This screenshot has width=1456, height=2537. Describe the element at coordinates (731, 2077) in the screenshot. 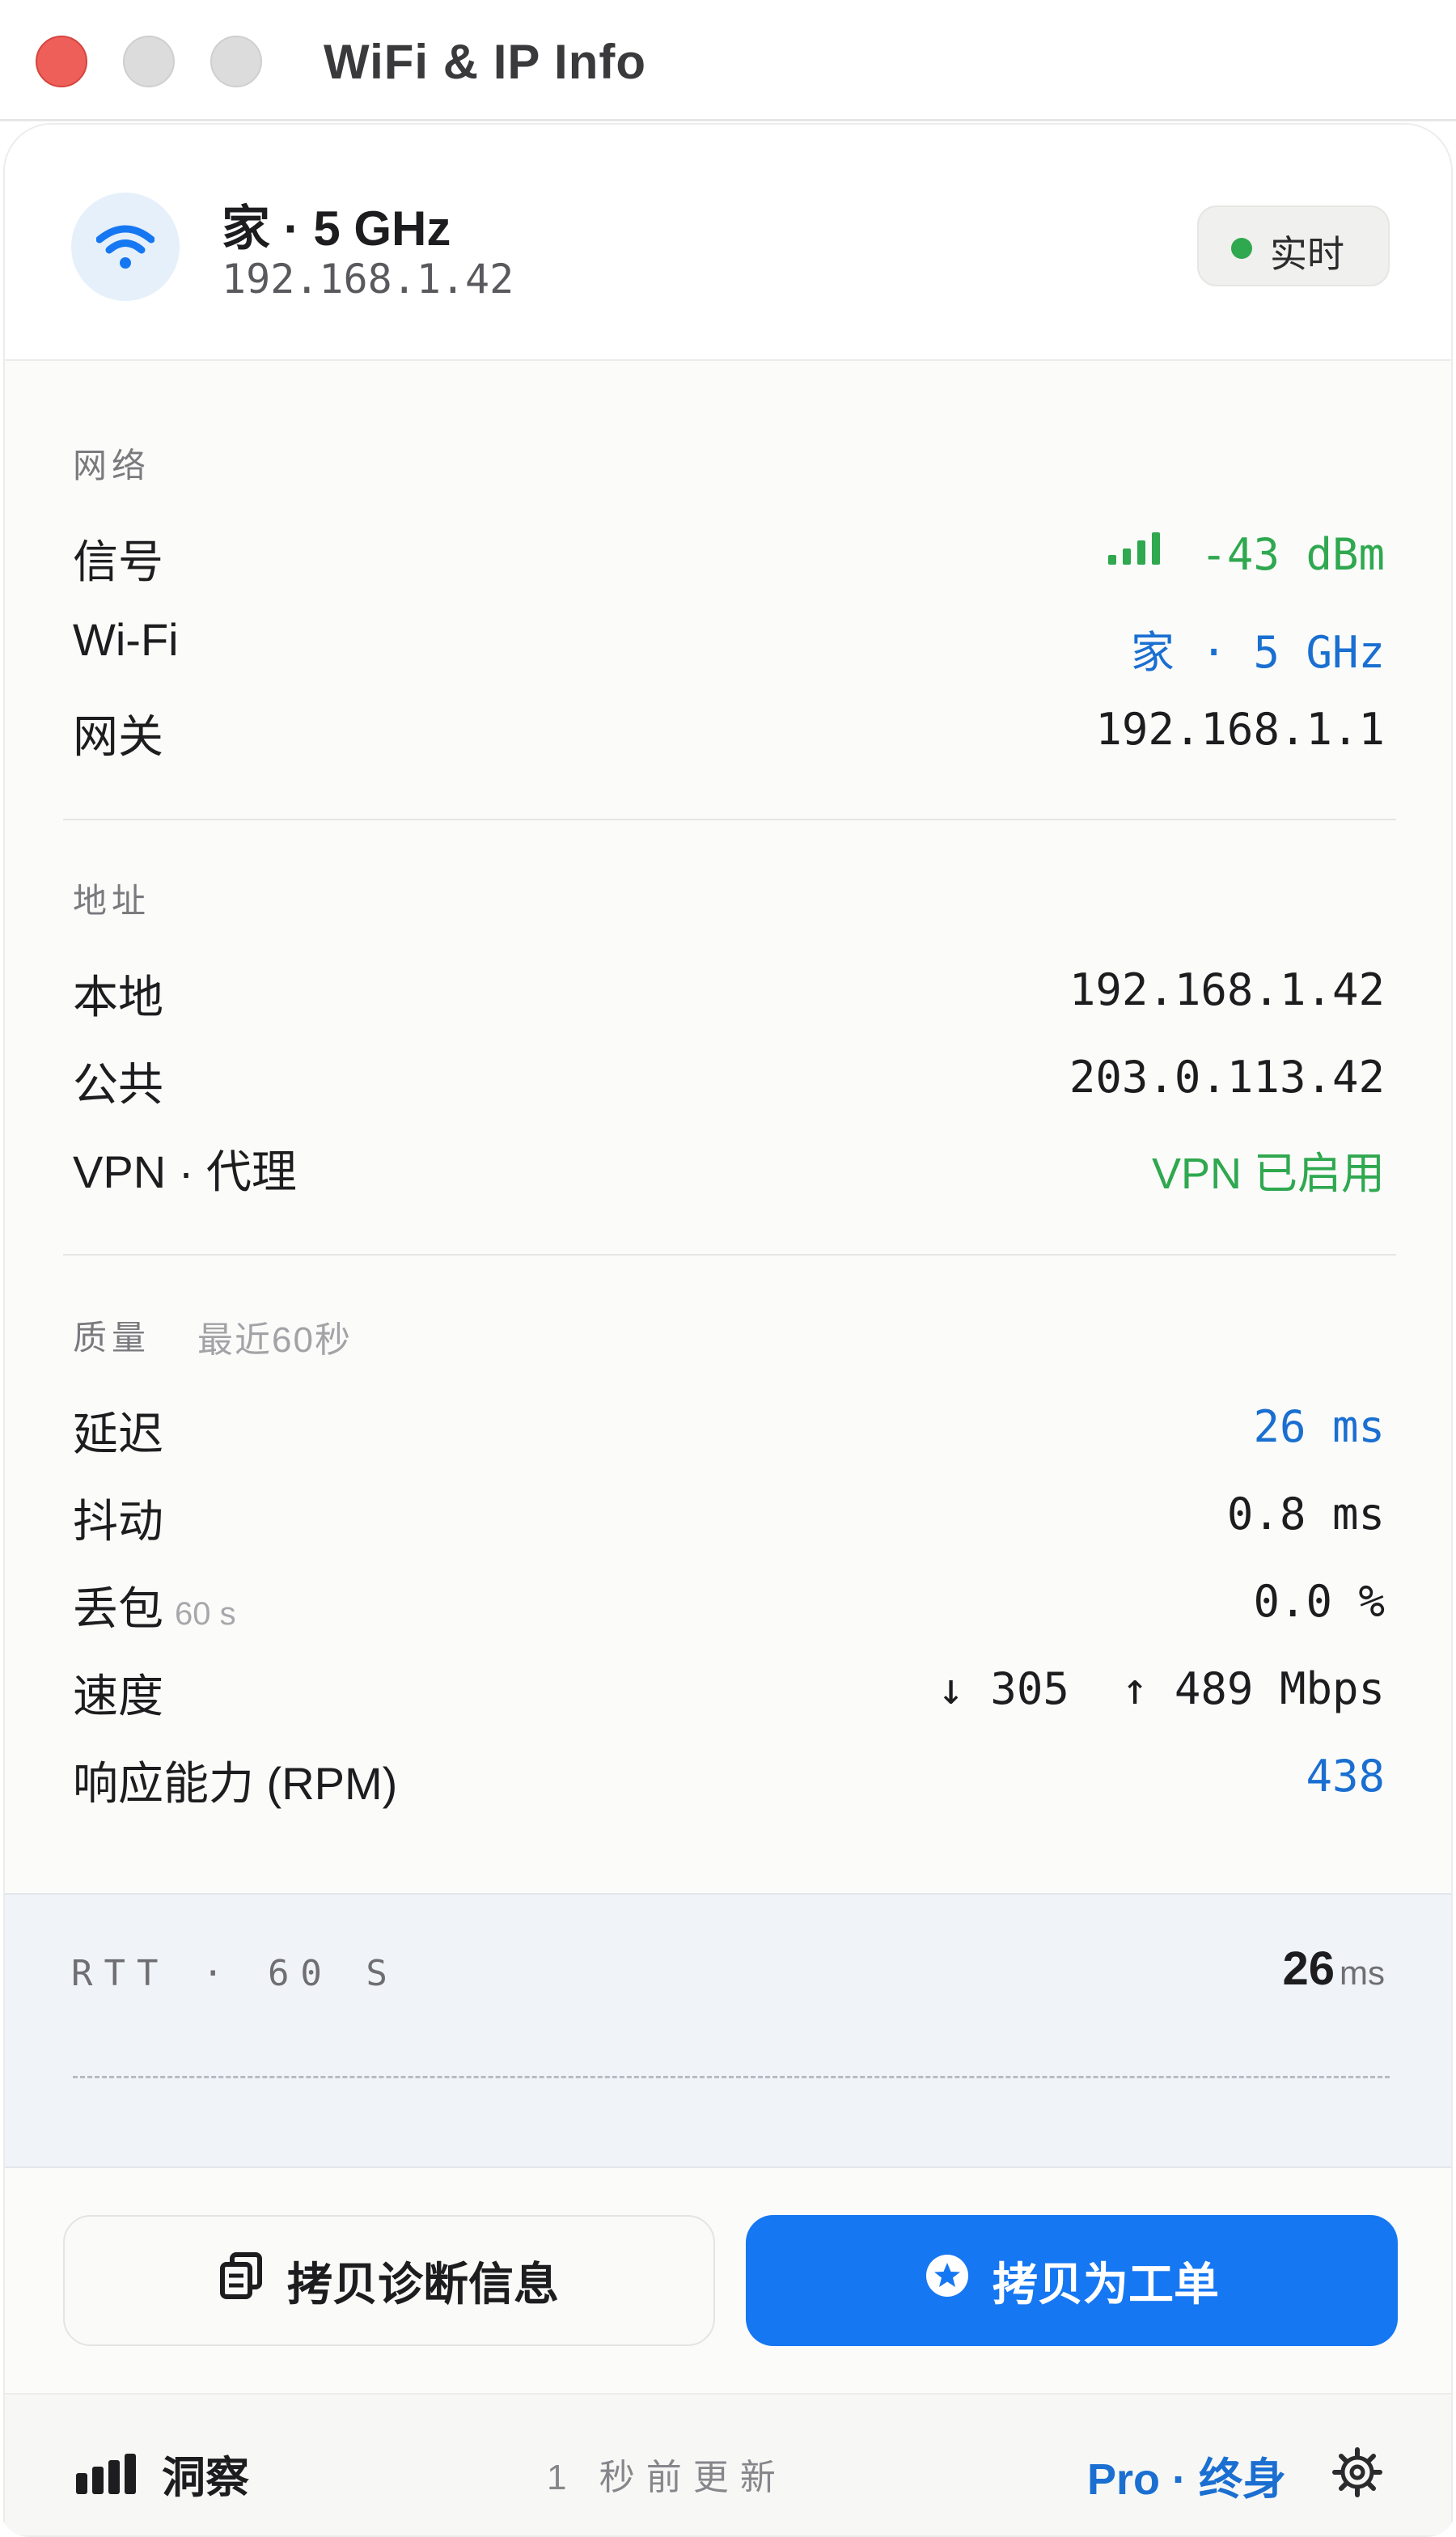

I see `rtt-baseline` at that location.